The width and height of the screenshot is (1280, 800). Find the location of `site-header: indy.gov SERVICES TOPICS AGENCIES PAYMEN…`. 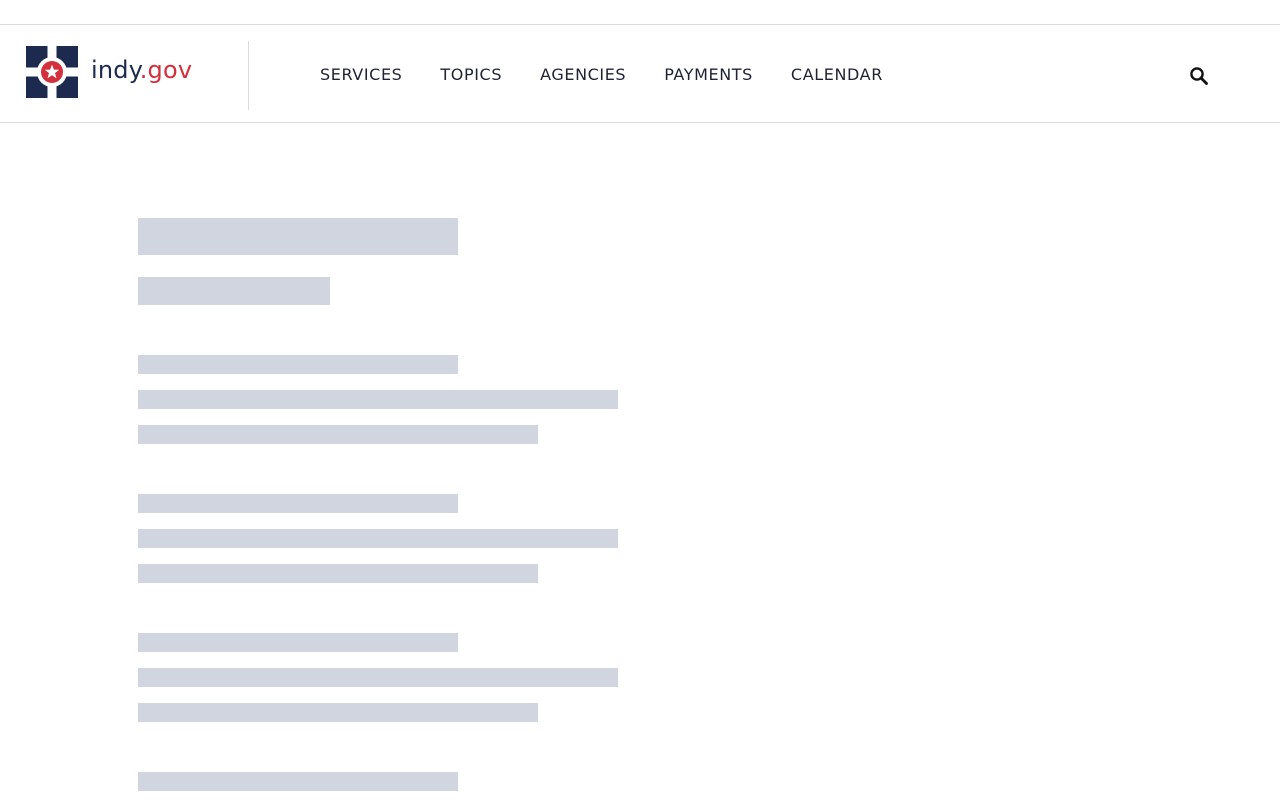

site-header: indy.gov SERVICES TOPICS AGENCIES PAYMEN… is located at coordinates (640, 74).